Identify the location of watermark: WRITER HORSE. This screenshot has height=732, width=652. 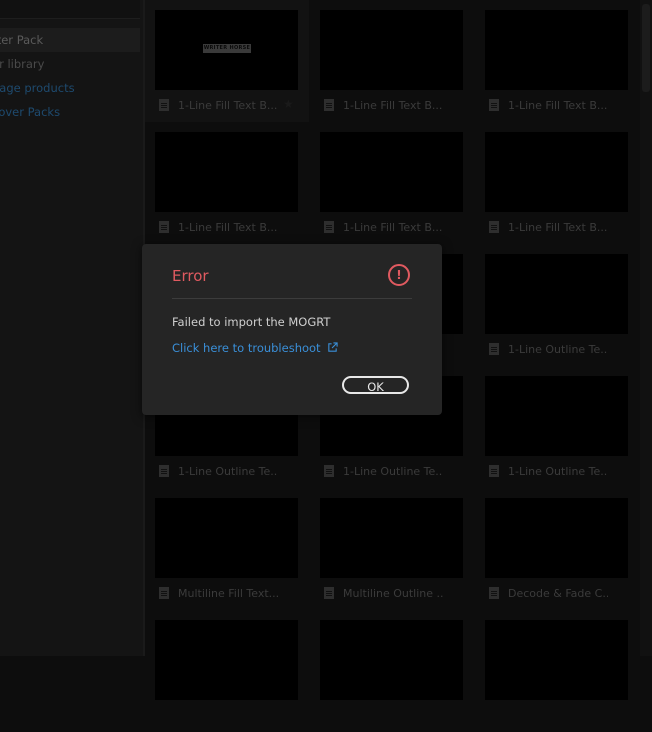
(227, 48).